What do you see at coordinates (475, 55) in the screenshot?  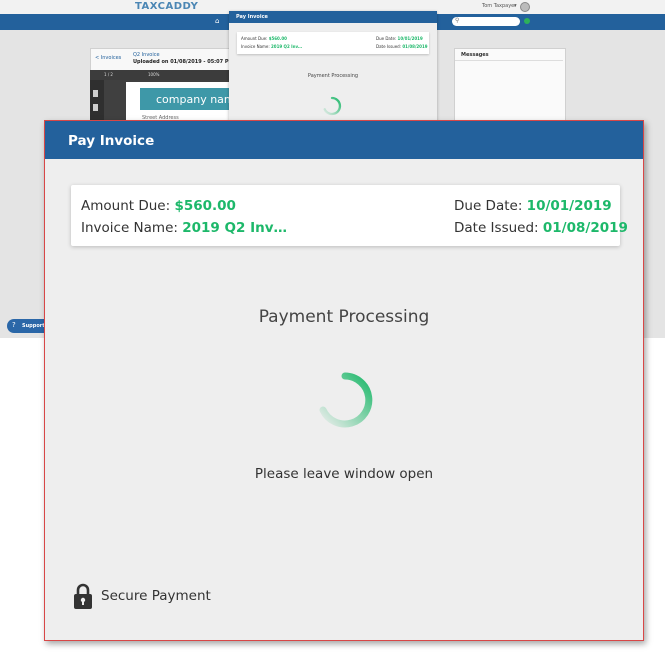 I see `messages-title: Messages` at bounding box center [475, 55].